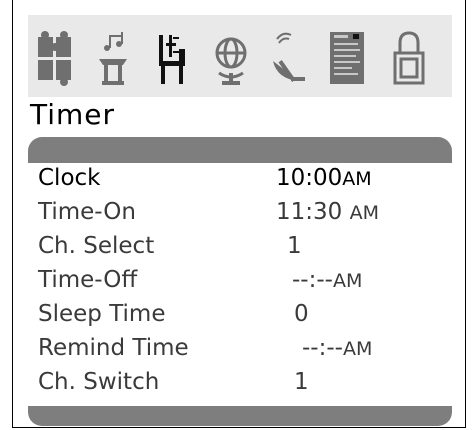  Describe the element at coordinates (409, 58) in the screenshot. I see `lock-icon` at that location.